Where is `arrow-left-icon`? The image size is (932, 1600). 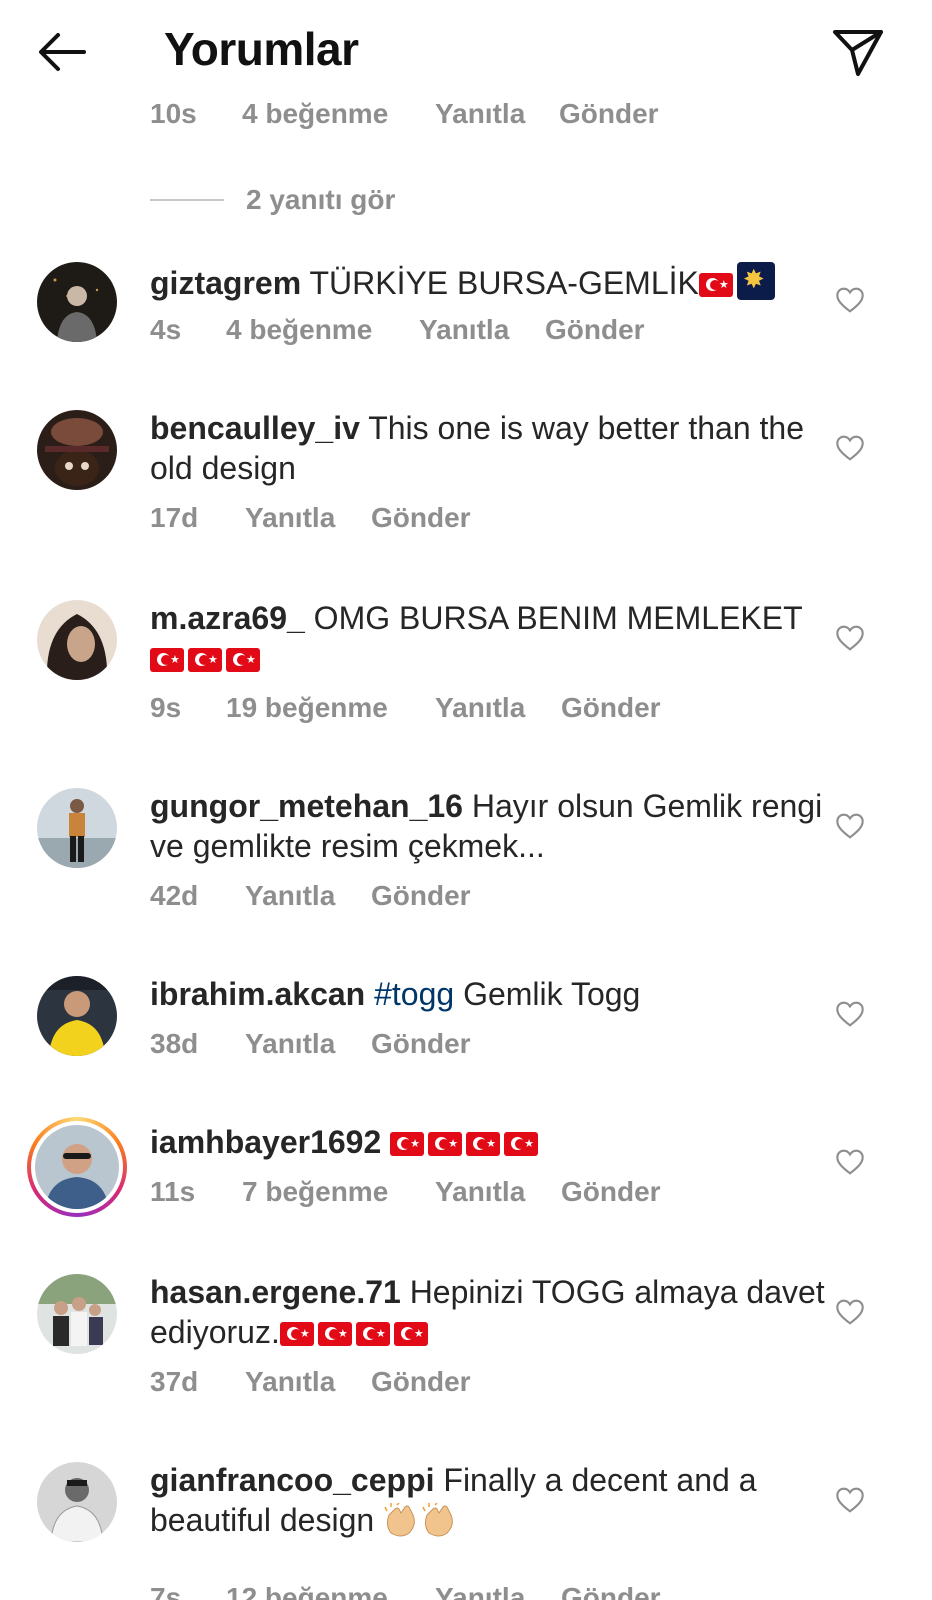 arrow-left-icon is located at coordinates (64, 52).